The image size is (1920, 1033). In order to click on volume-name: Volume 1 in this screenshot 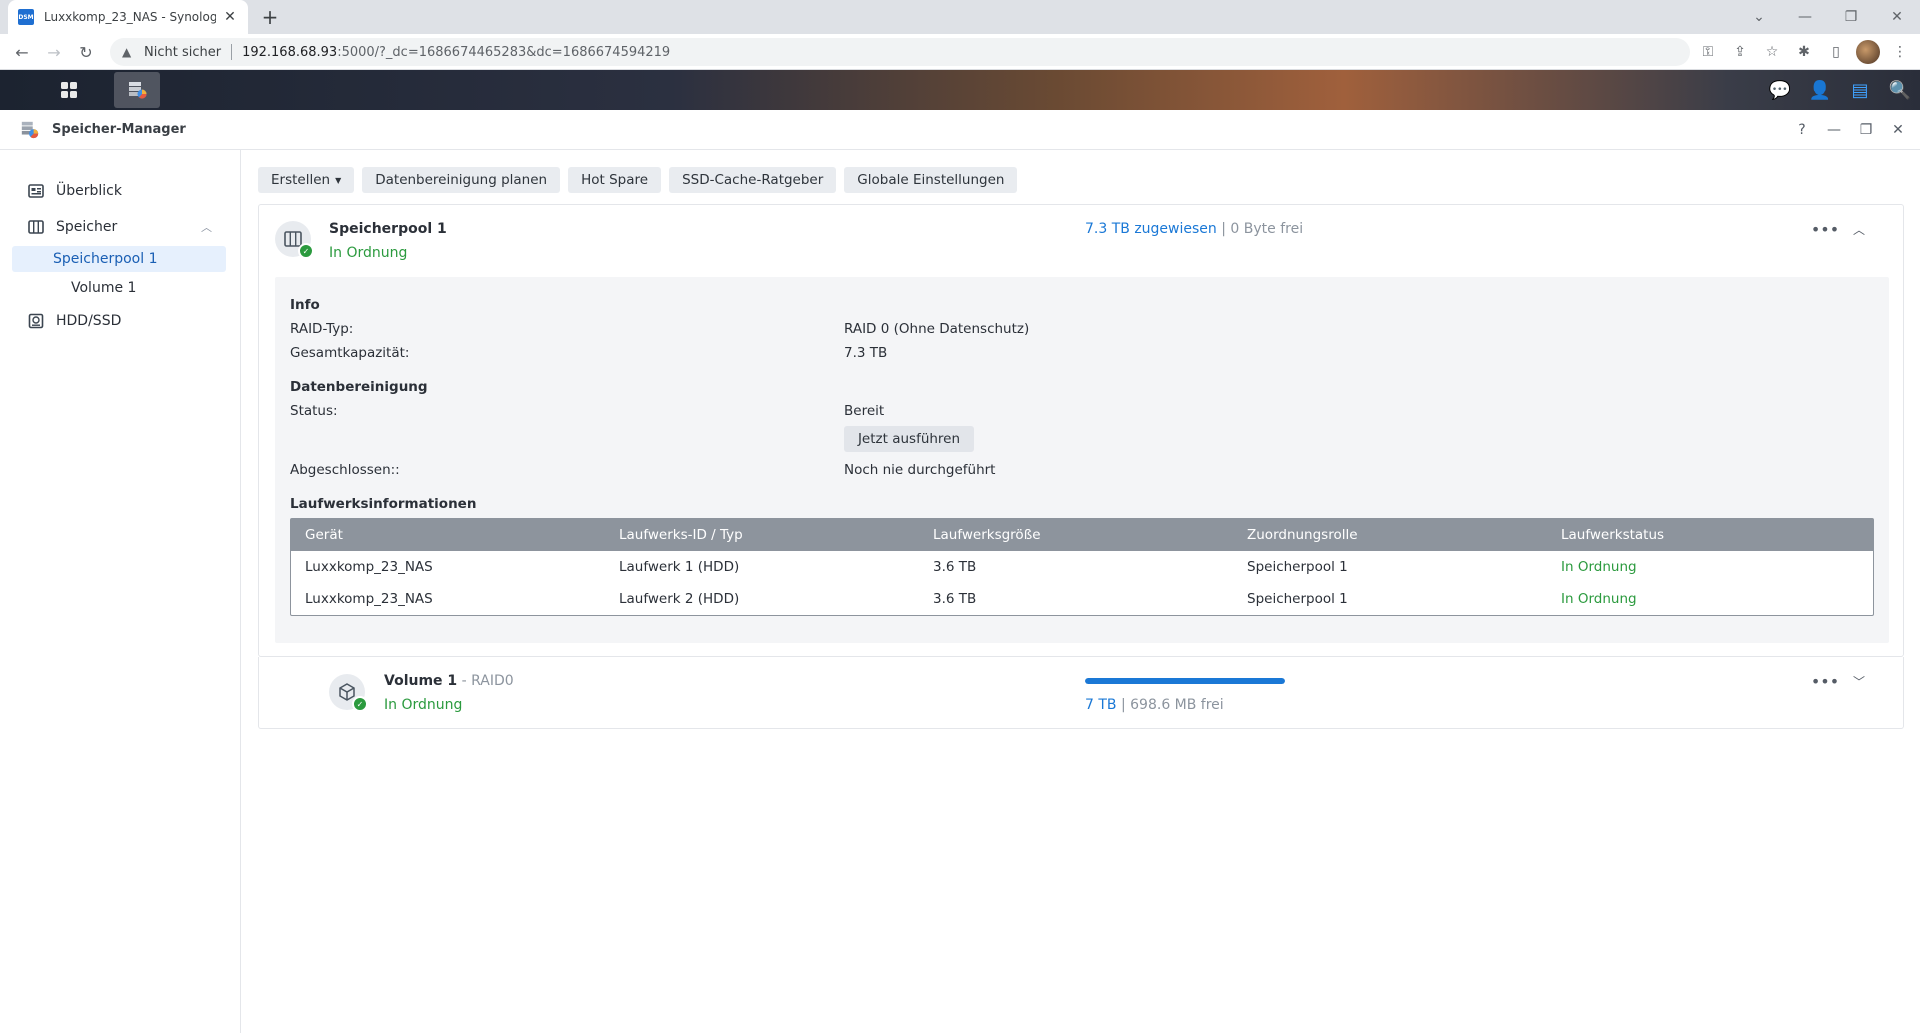, I will do `click(421, 681)`.